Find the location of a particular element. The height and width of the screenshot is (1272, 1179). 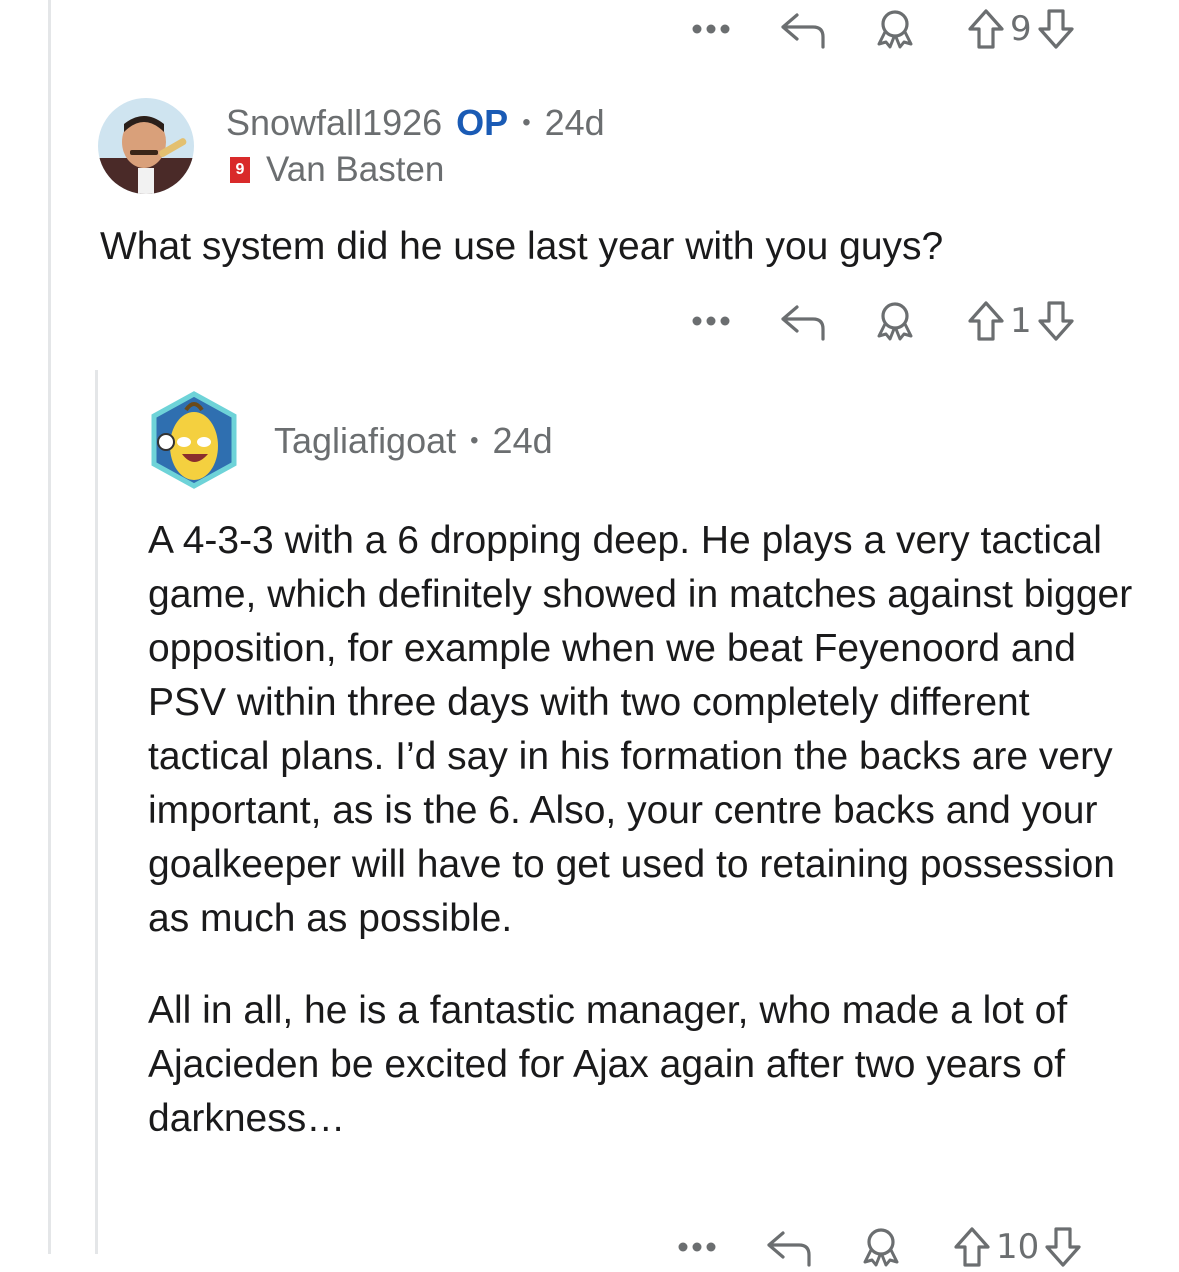

comment-author: Tagliafigoat • 24d is located at coordinates (413, 441).